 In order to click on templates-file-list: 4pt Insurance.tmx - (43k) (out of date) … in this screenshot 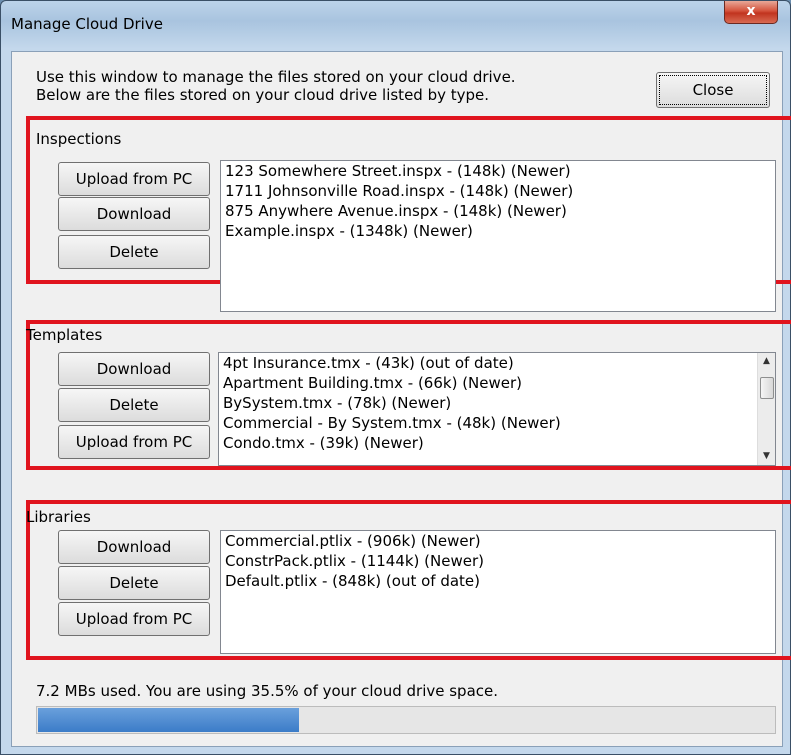, I will do `click(497, 409)`.